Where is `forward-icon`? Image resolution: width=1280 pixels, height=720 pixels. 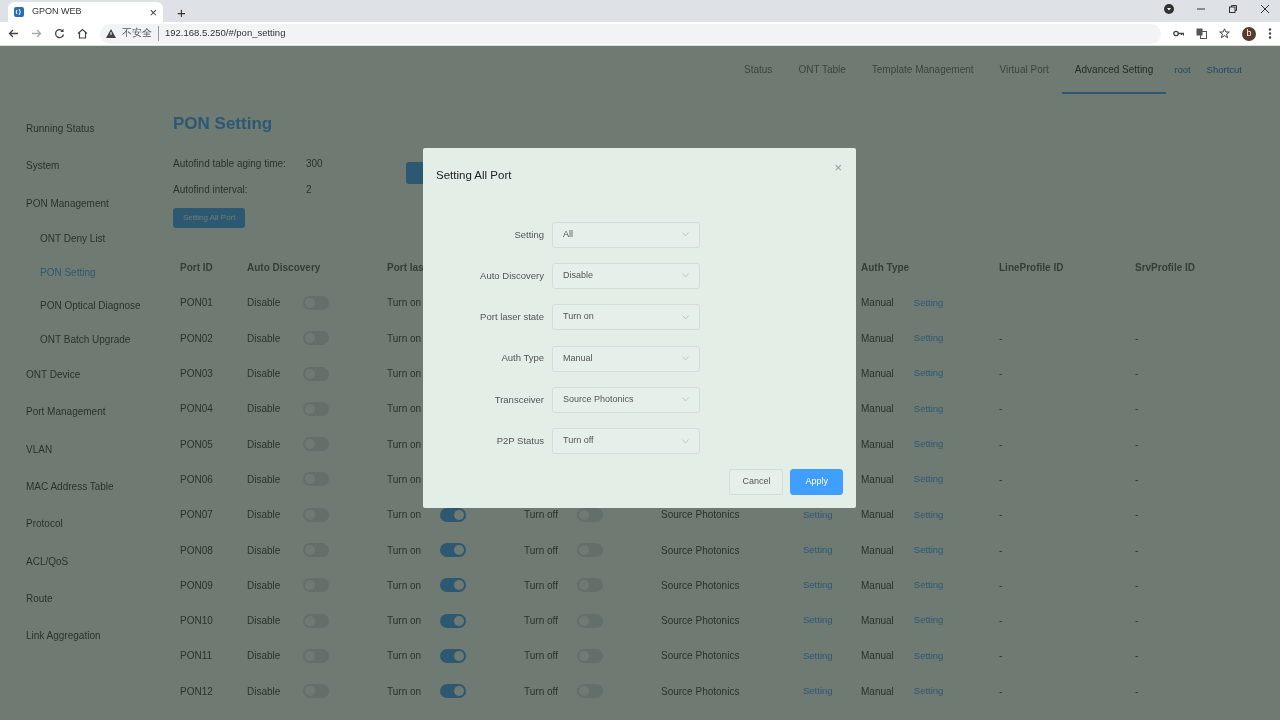 forward-icon is located at coordinates (36, 33).